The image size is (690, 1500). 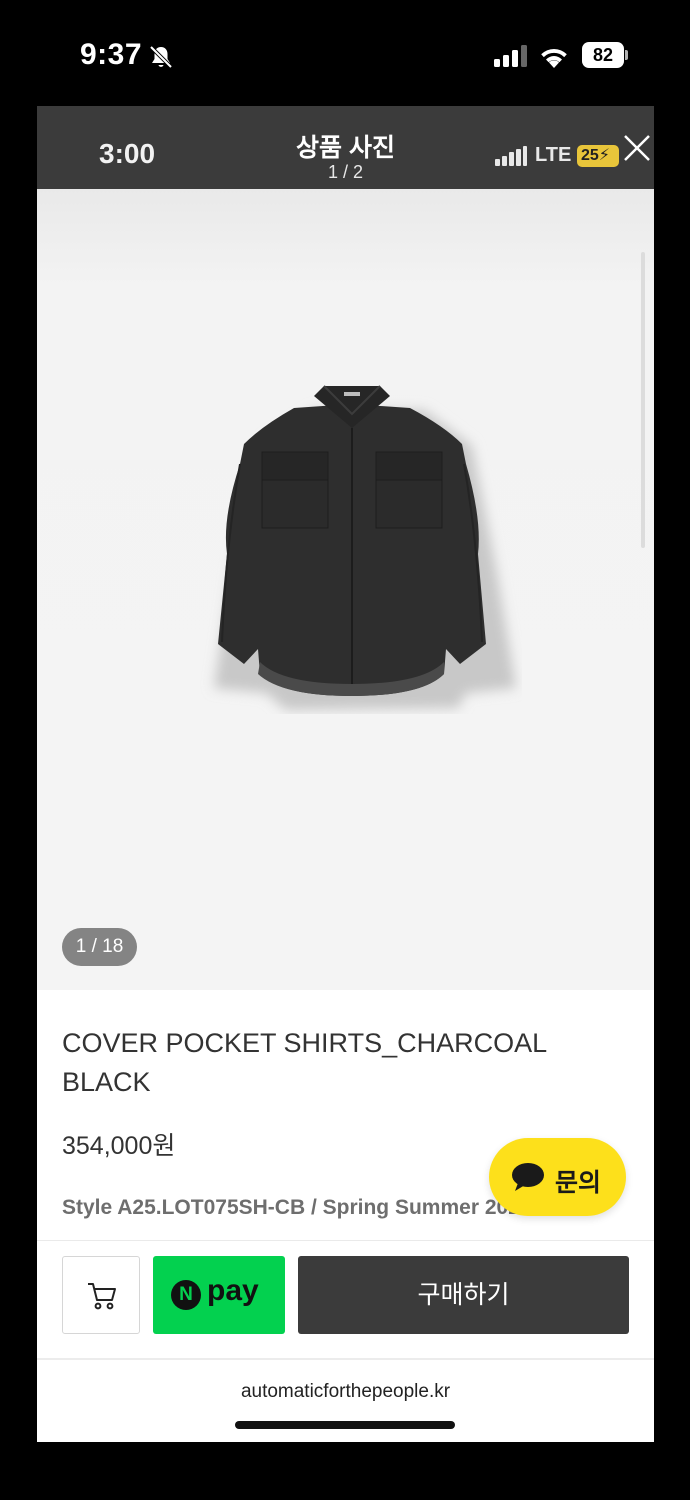 I want to click on buy-button: 구매하기, so click(x=463, y=1295).